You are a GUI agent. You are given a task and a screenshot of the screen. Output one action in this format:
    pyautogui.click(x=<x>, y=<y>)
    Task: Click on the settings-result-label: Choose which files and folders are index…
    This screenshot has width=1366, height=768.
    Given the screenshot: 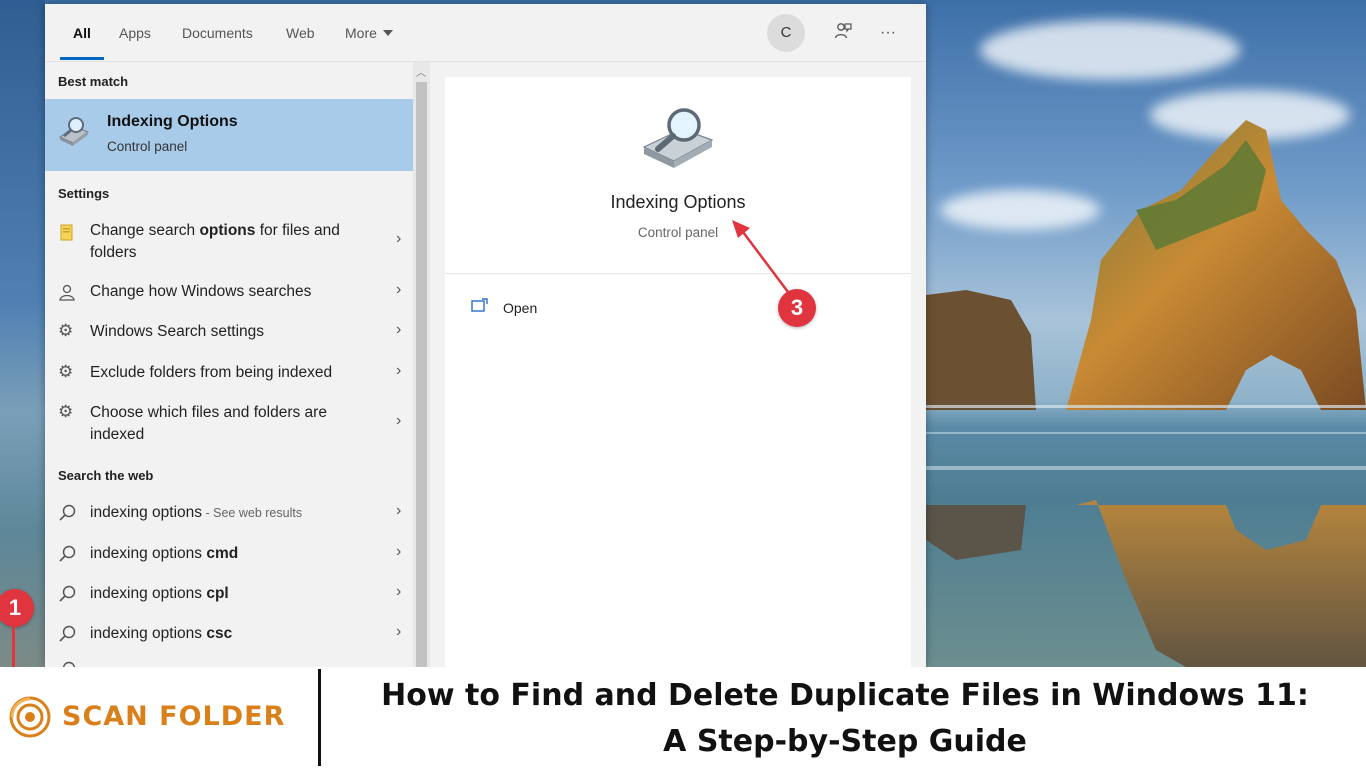 What is the action you would take?
    pyautogui.click(x=208, y=423)
    